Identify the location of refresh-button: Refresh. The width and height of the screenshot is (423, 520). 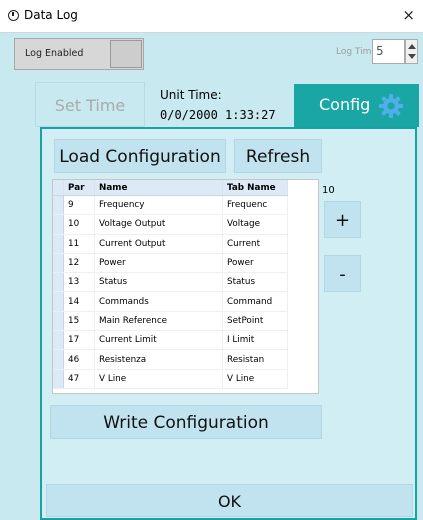
(278, 156).